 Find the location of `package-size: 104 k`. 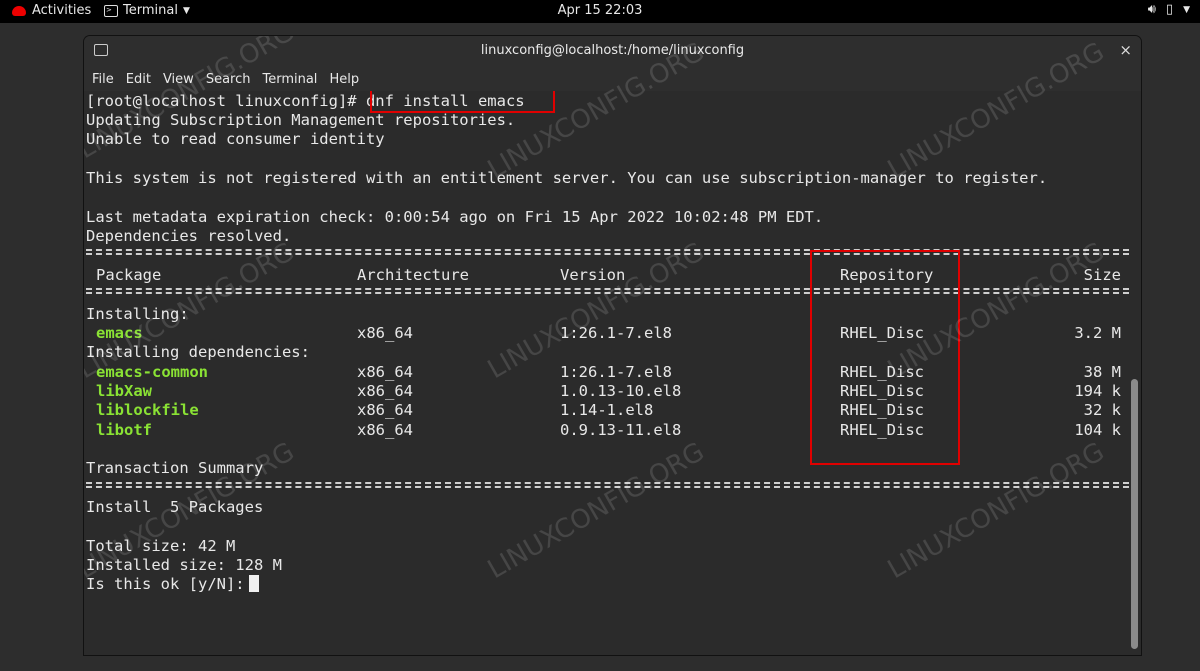

package-size: 104 k is located at coordinates (1097, 430).